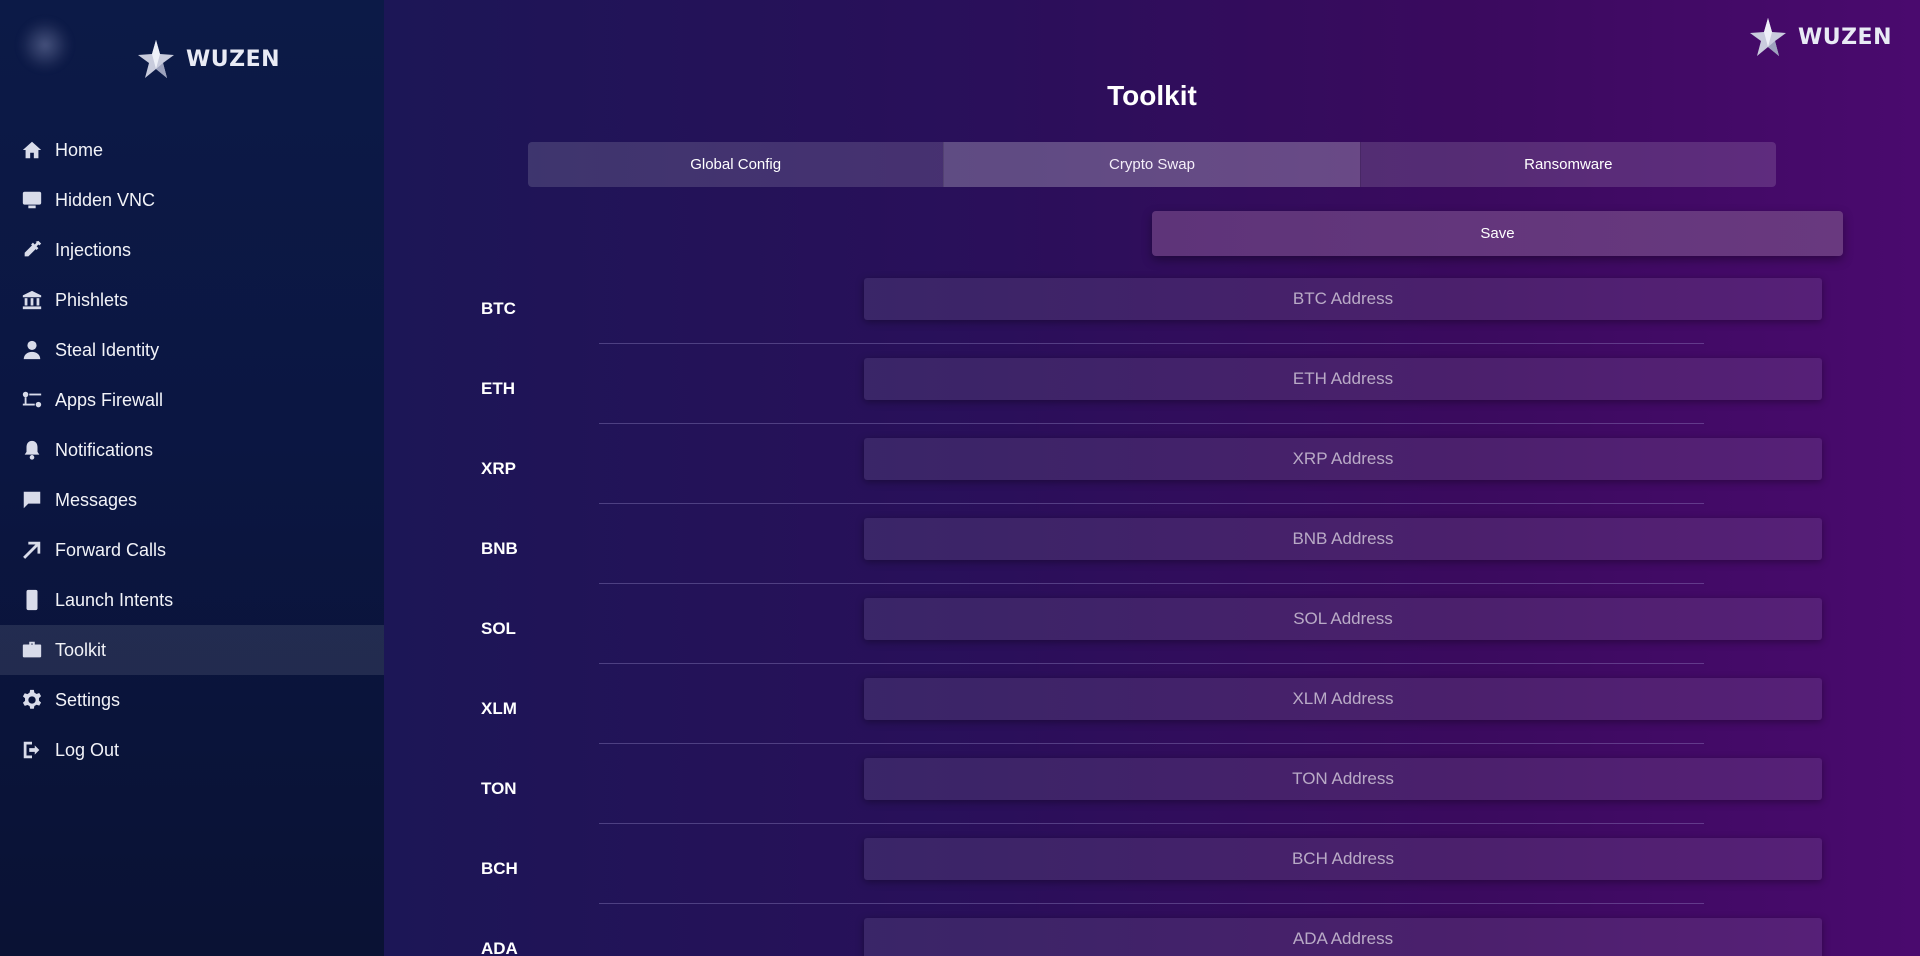  What do you see at coordinates (499, 708) in the screenshot?
I see `coin-label: XLM` at bounding box center [499, 708].